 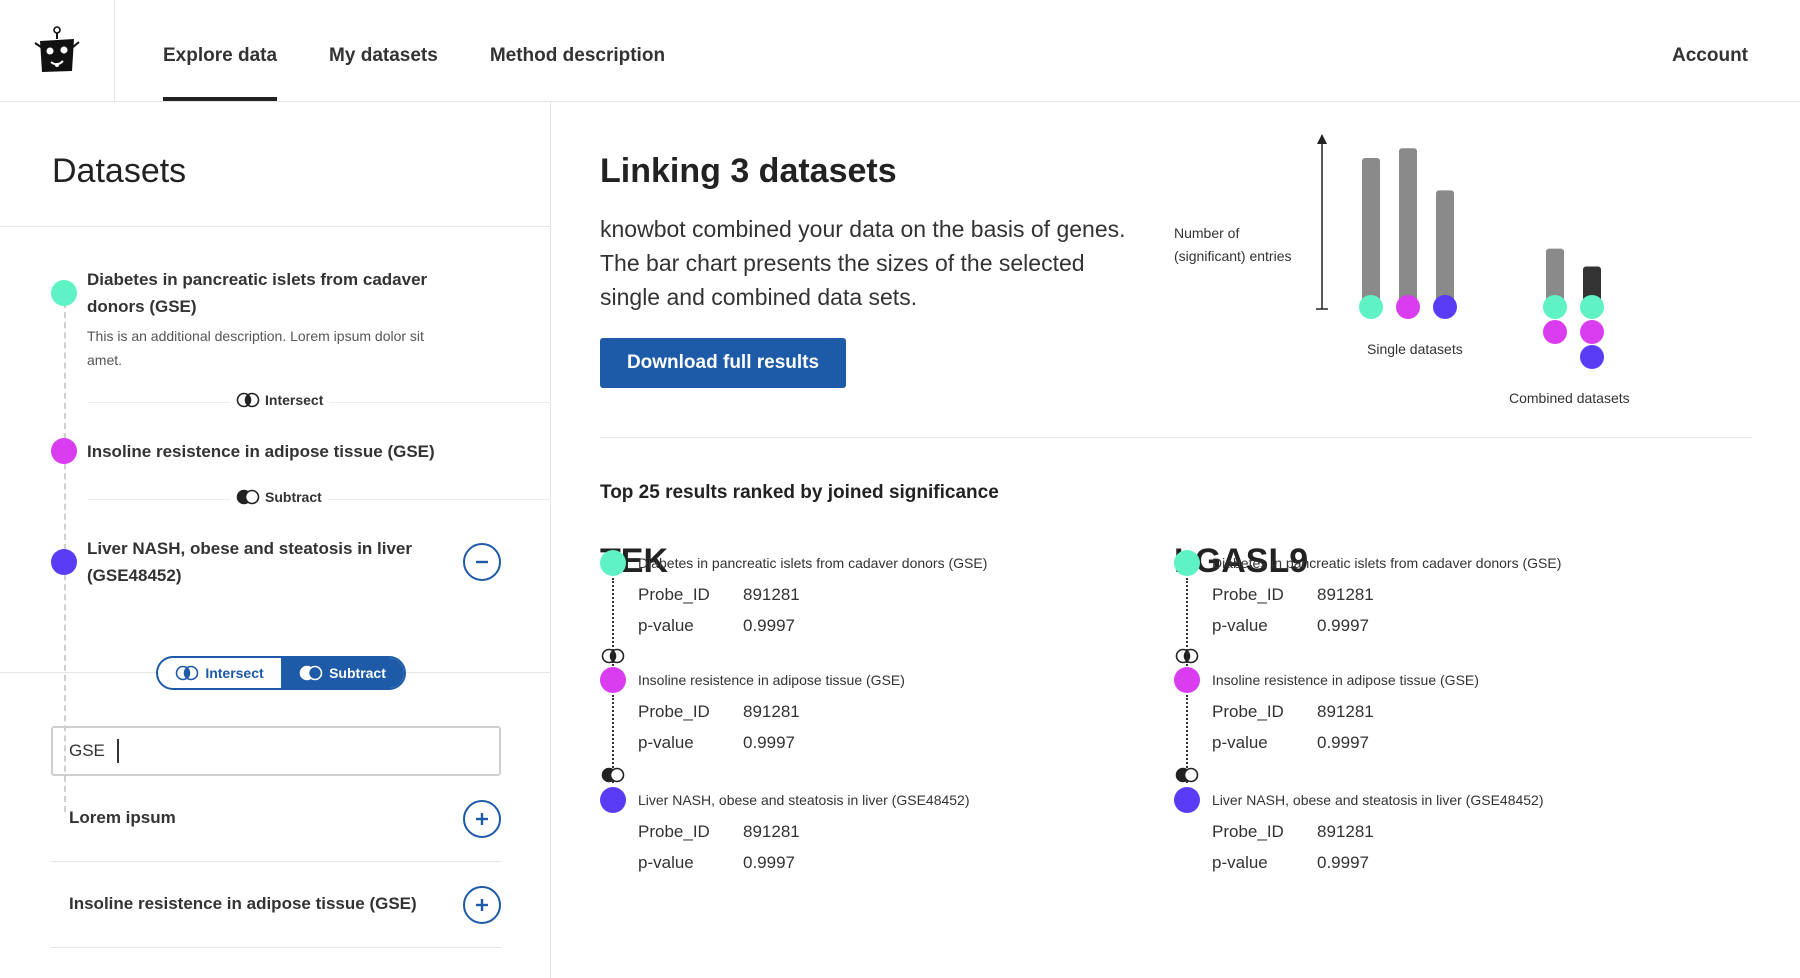 I want to click on dataset-dot-violet, so click(x=64, y=562).